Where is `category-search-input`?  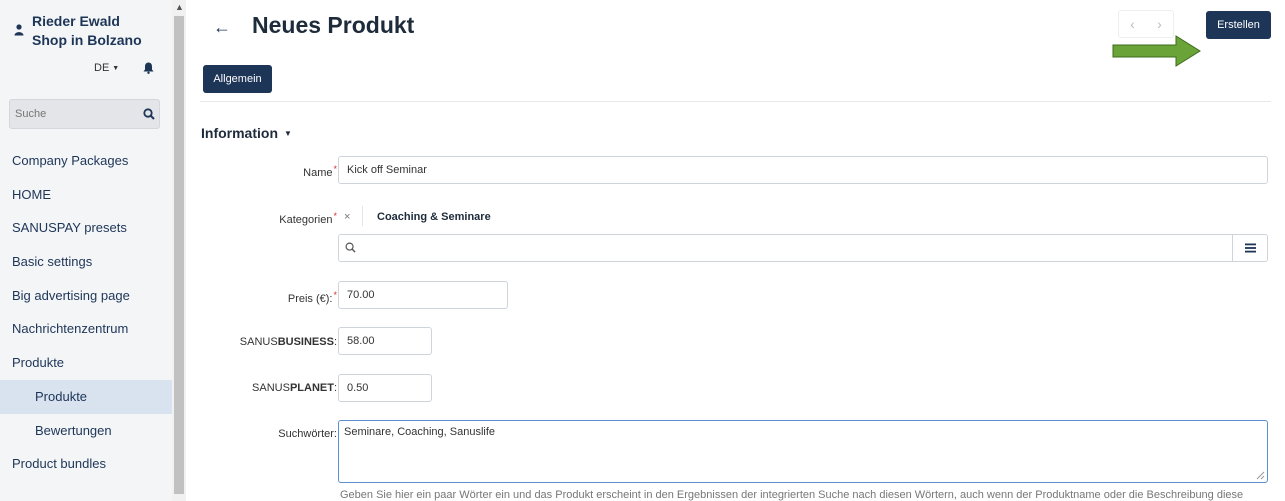 category-search-input is located at coordinates (791, 248).